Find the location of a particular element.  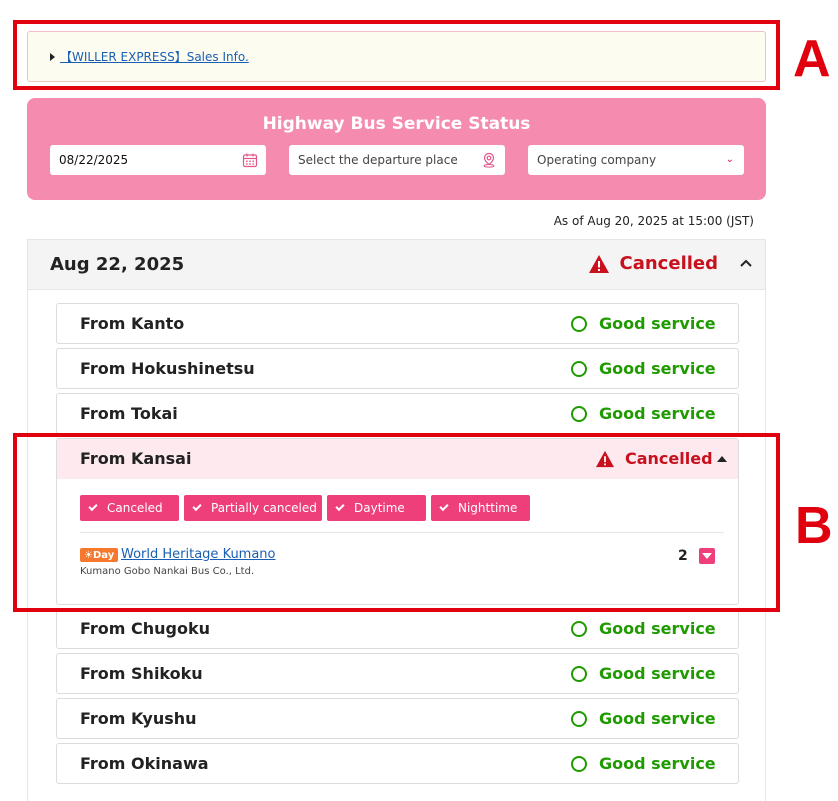

region-name: From Okinawa is located at coordinates (144, 763).